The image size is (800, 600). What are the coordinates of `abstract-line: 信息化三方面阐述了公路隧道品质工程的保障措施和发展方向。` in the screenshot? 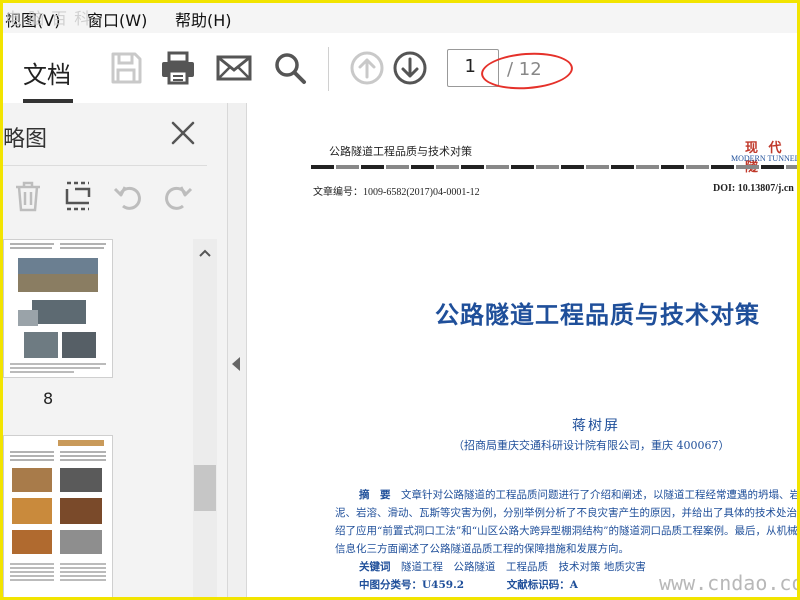 It's located at (482, 549).